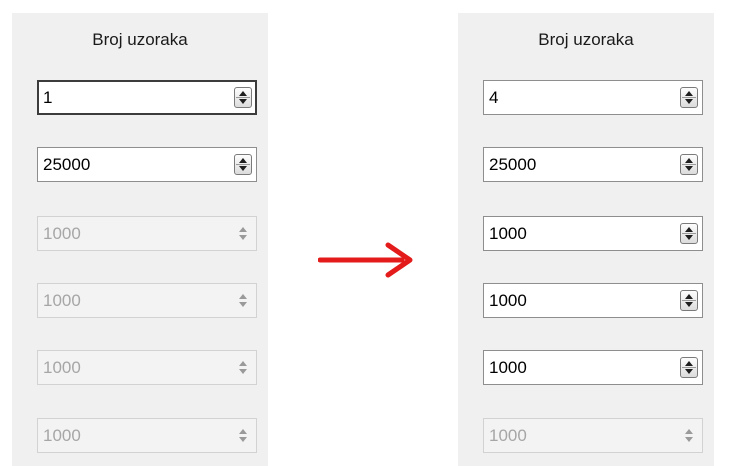 The height and width of the screenshot is (466, 738). Describe the element at coordinates (47, 97) in the screenshot. I see `spinbox-value: 1` at that location.